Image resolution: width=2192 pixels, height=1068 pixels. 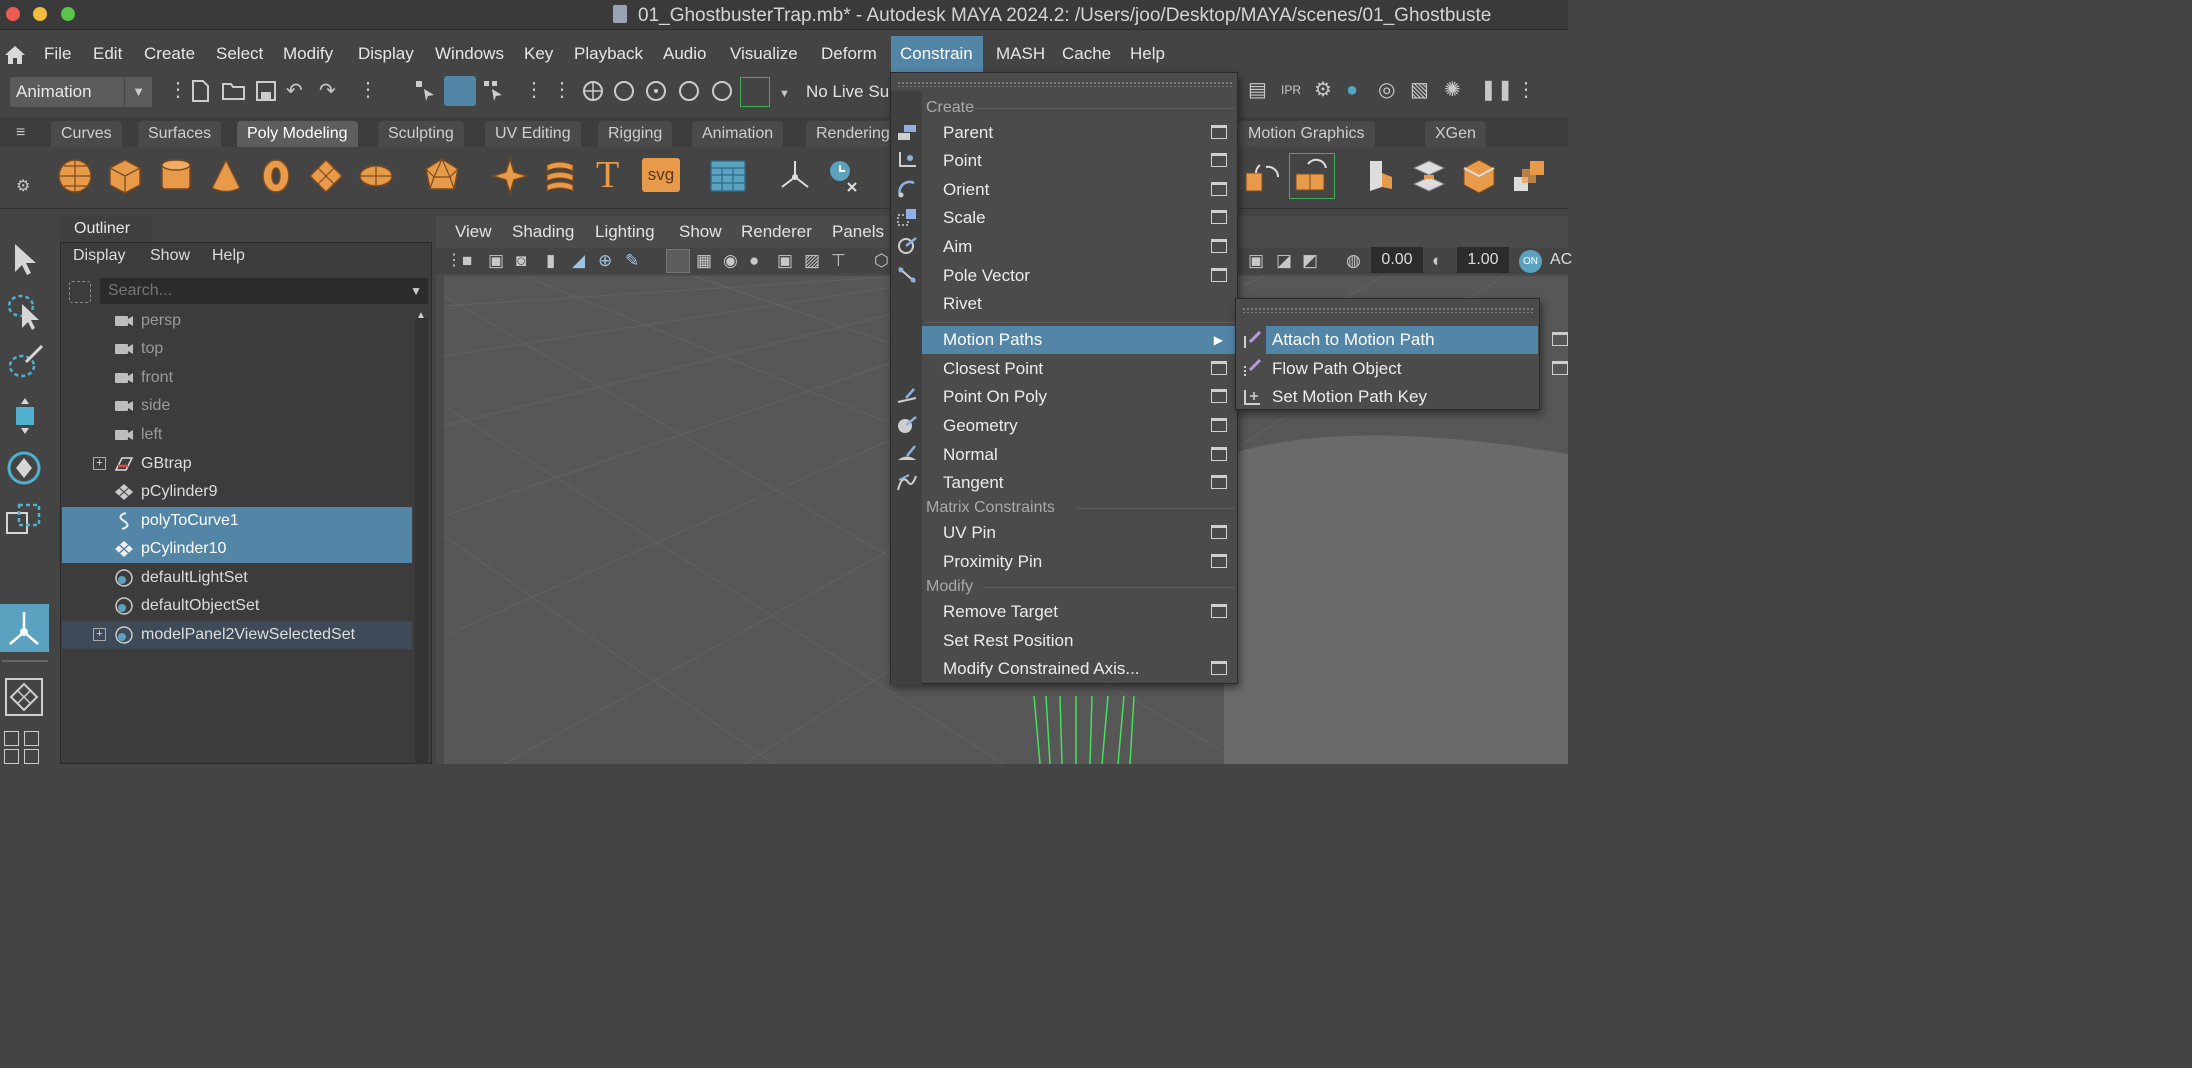 What do you see at coordinates (24, 628) in the screenshot?
I see `manipulator-tool-icon` at bounding box center [24, 628].